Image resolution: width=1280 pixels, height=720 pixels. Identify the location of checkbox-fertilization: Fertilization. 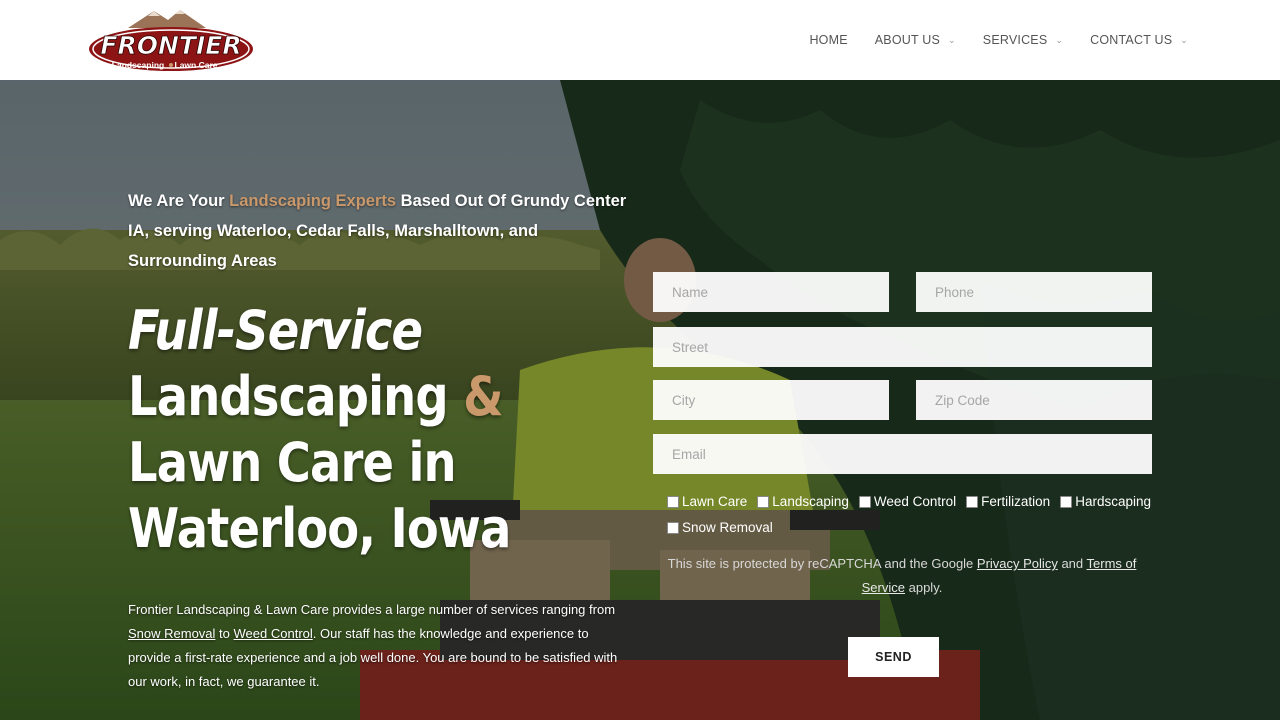
(1008, 502).